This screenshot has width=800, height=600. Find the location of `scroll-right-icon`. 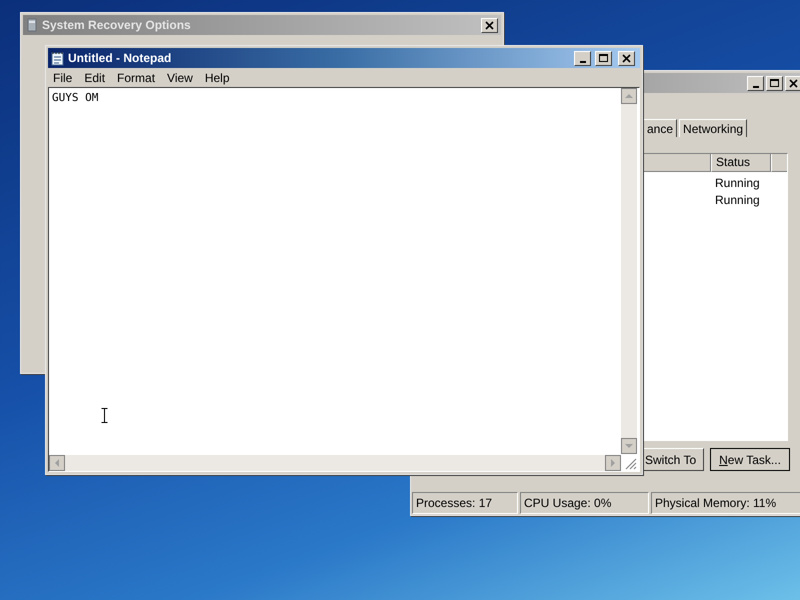

scroll-right-icon is located at coordinates (613, 463).